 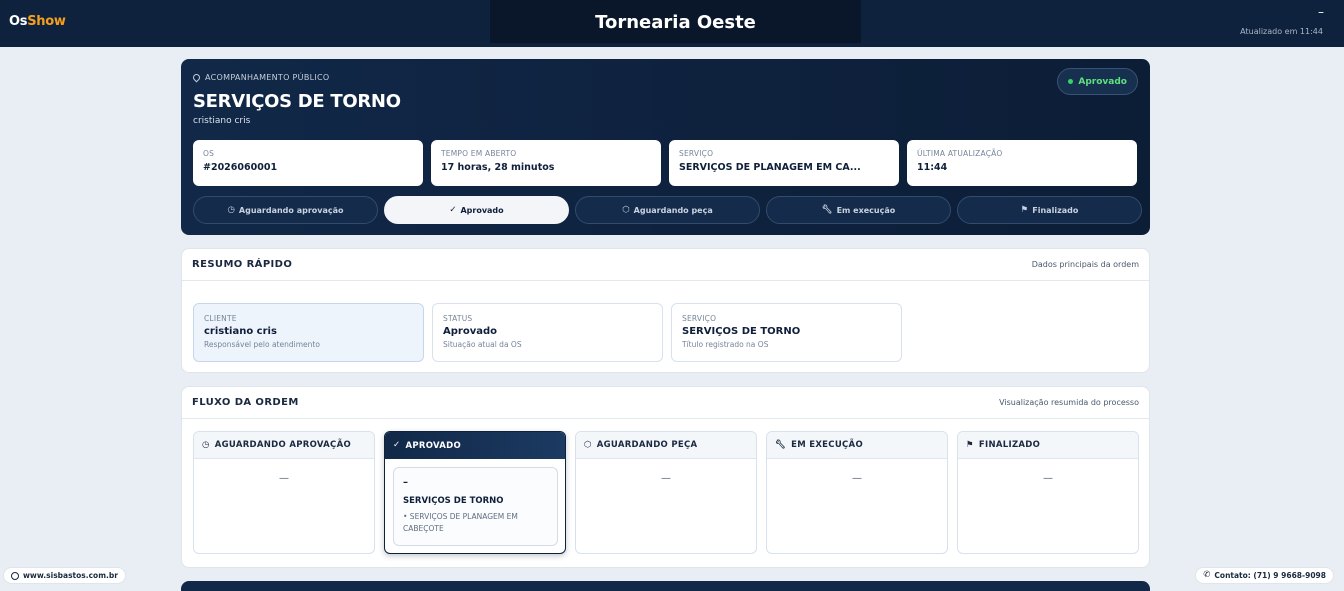 I want to click on task-description: • SERVIÇOS DE PLANAGEM EM CABEÇOTE, so click(x=460, y=522).